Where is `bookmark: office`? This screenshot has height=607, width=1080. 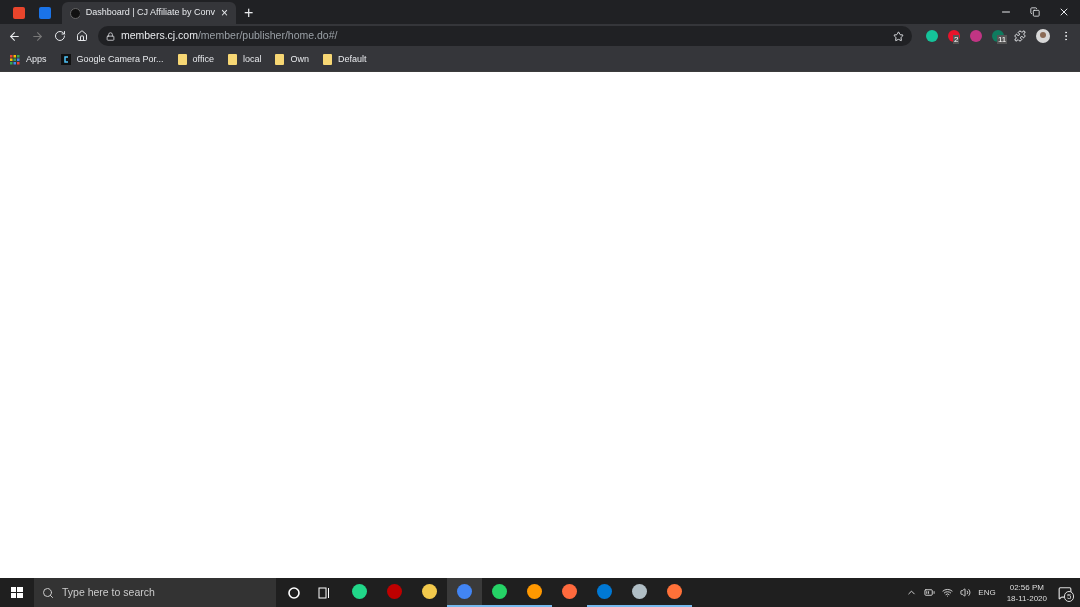
bookmark: office is located at coordinates (195, 59).